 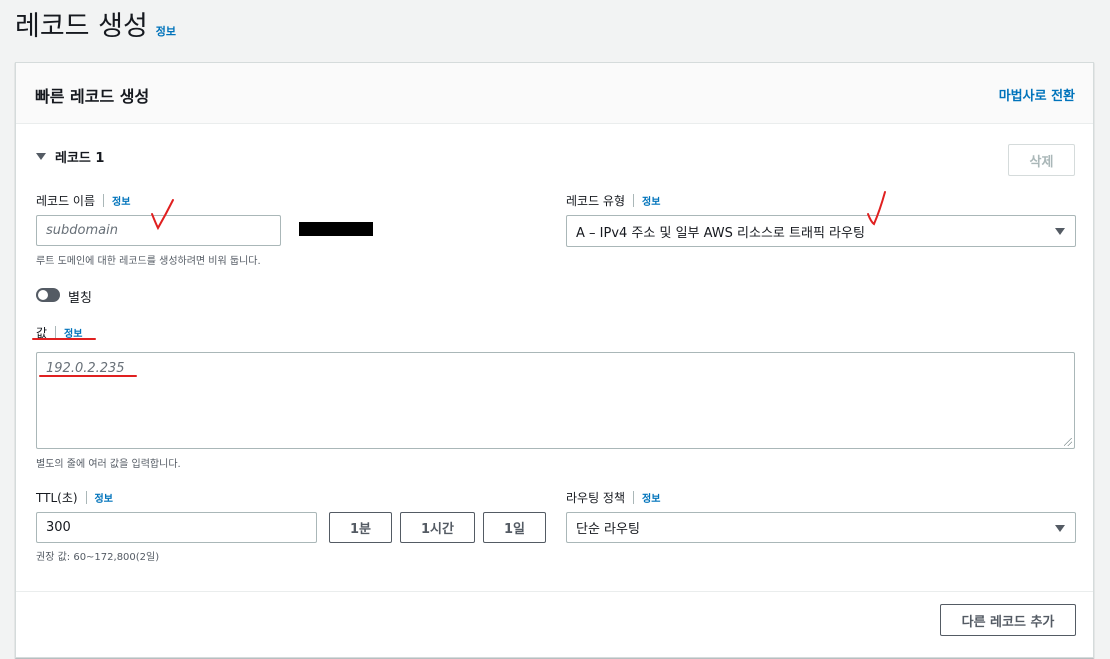 I want to click on caret-down-icon, so click(x=41, y=156).